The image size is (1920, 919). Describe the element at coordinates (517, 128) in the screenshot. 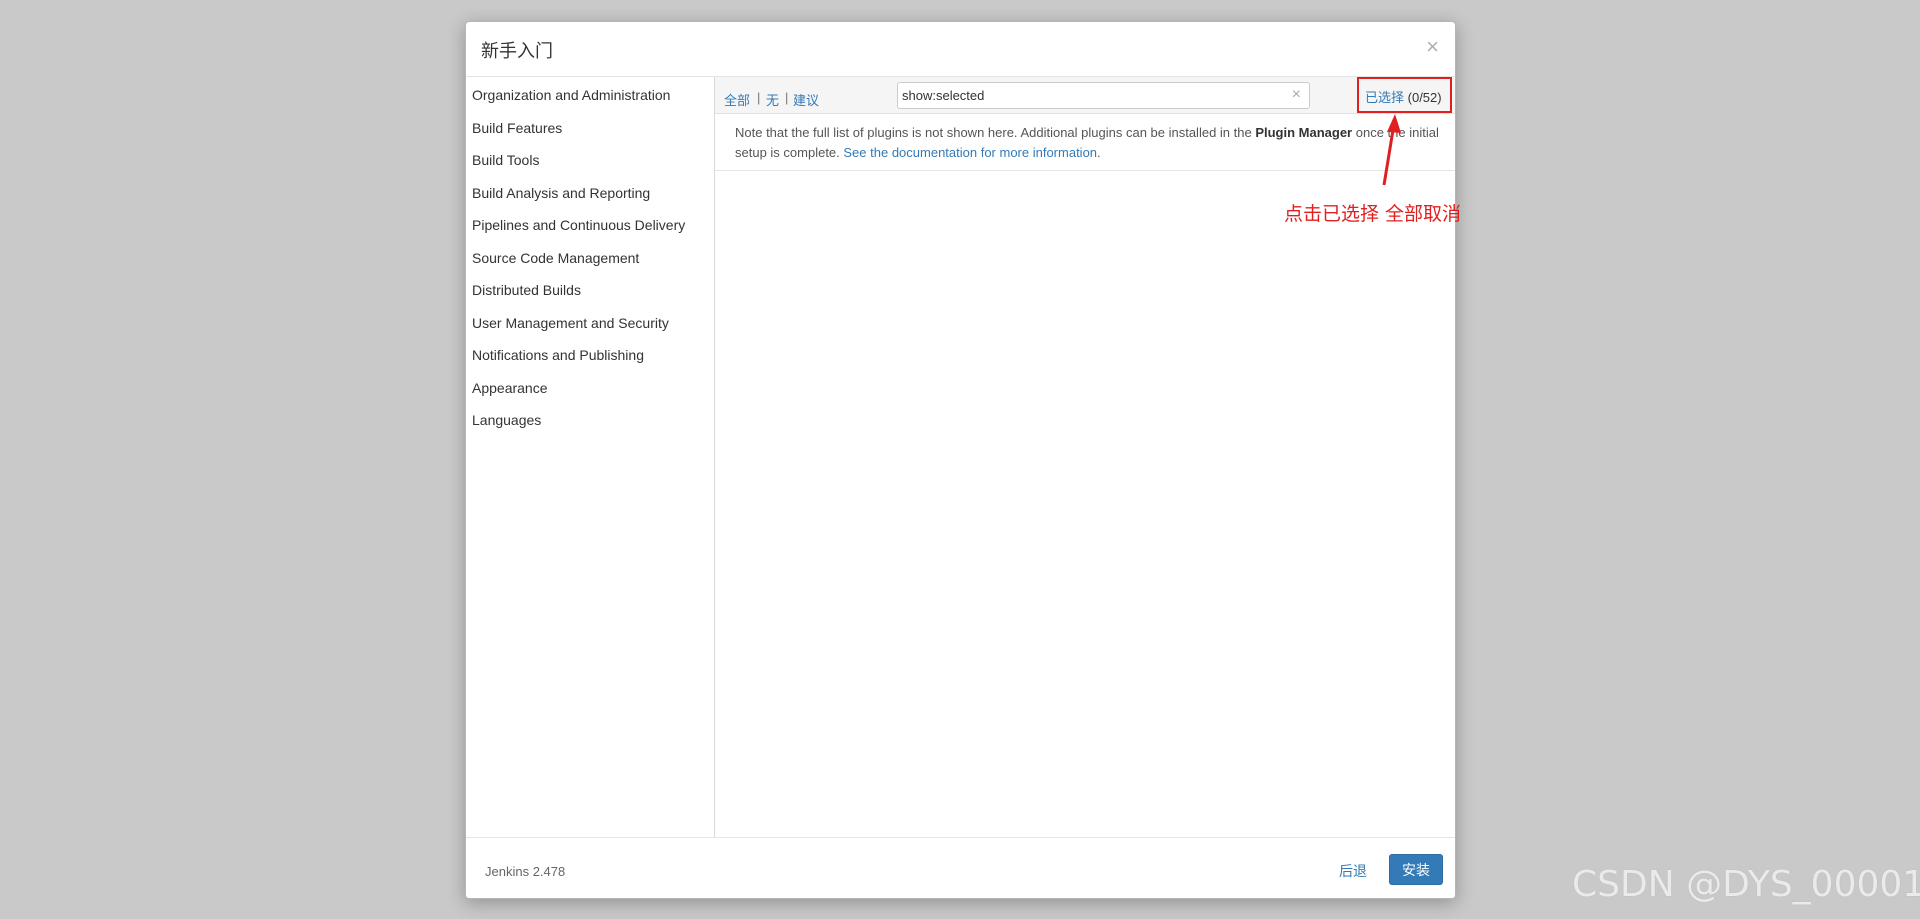

I see `sidebar-item-build-features: Build Features` at that location.